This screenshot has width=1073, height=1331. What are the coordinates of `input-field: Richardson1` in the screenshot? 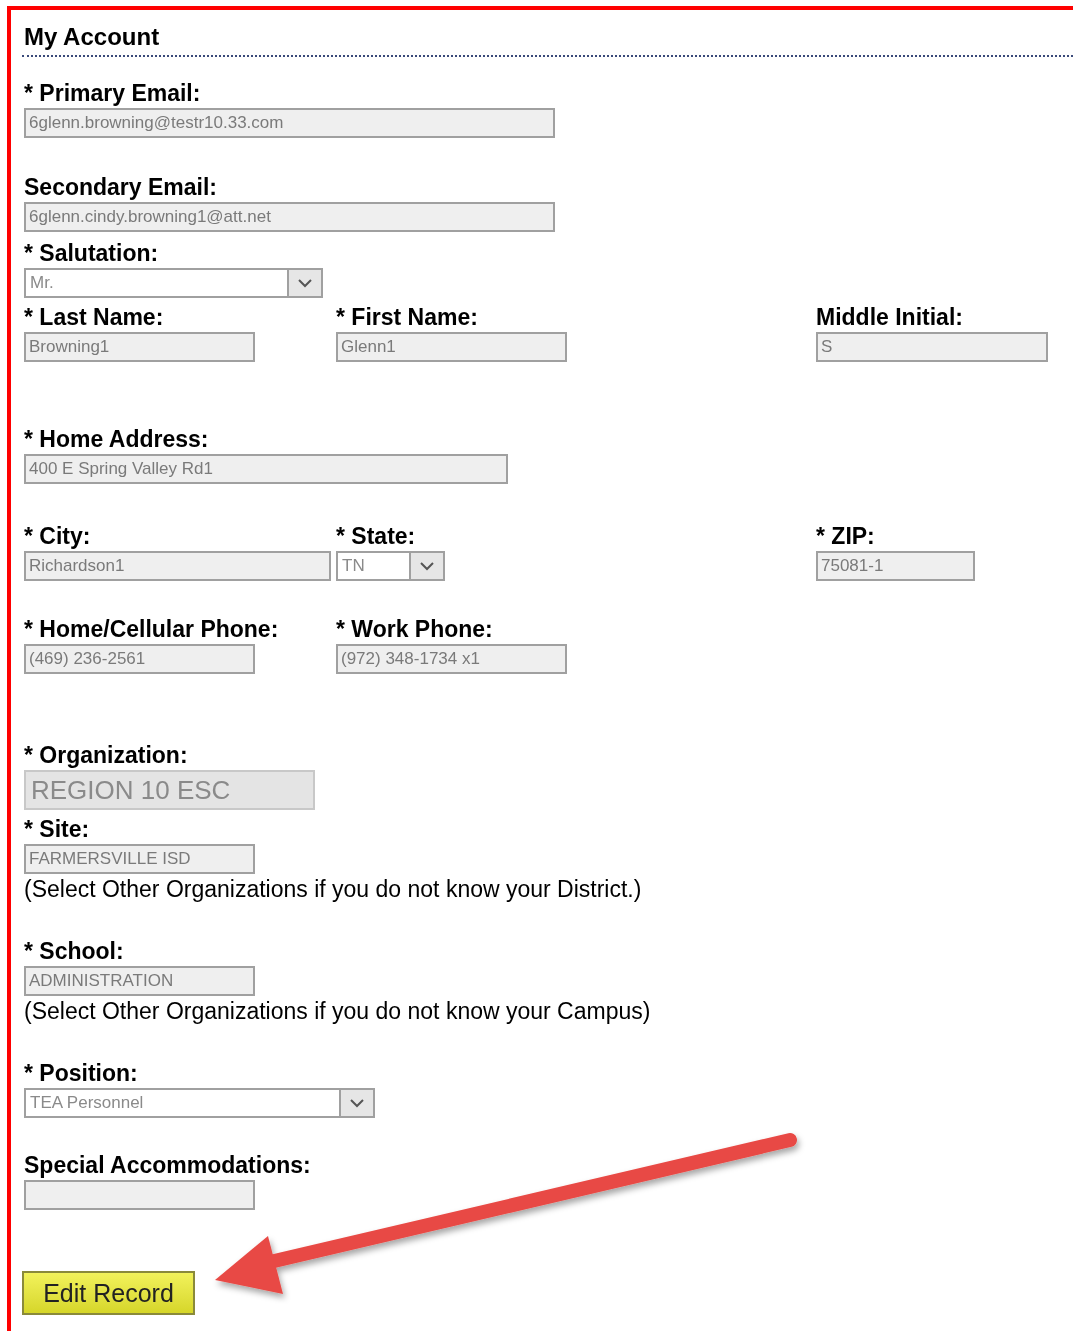 It's located at (177, 566).